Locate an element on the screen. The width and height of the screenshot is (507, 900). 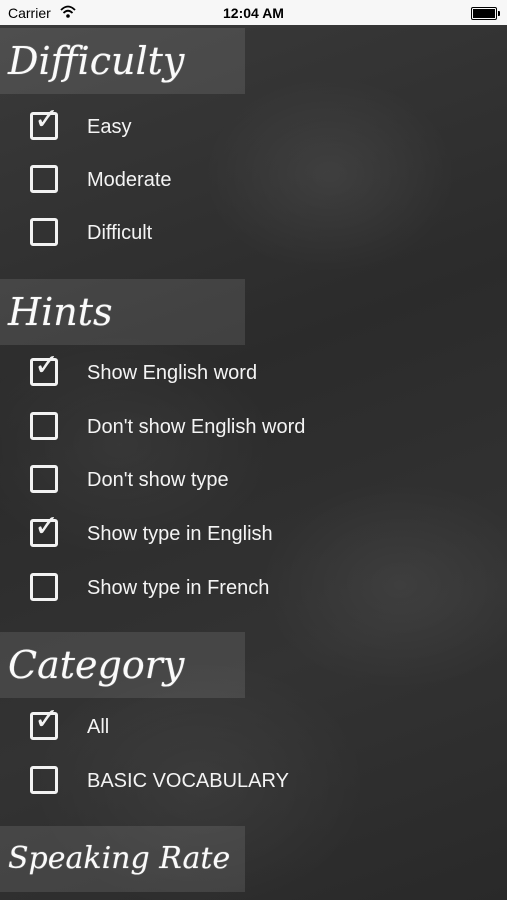
section-header-category: Category is located at coordinates (122, 665).